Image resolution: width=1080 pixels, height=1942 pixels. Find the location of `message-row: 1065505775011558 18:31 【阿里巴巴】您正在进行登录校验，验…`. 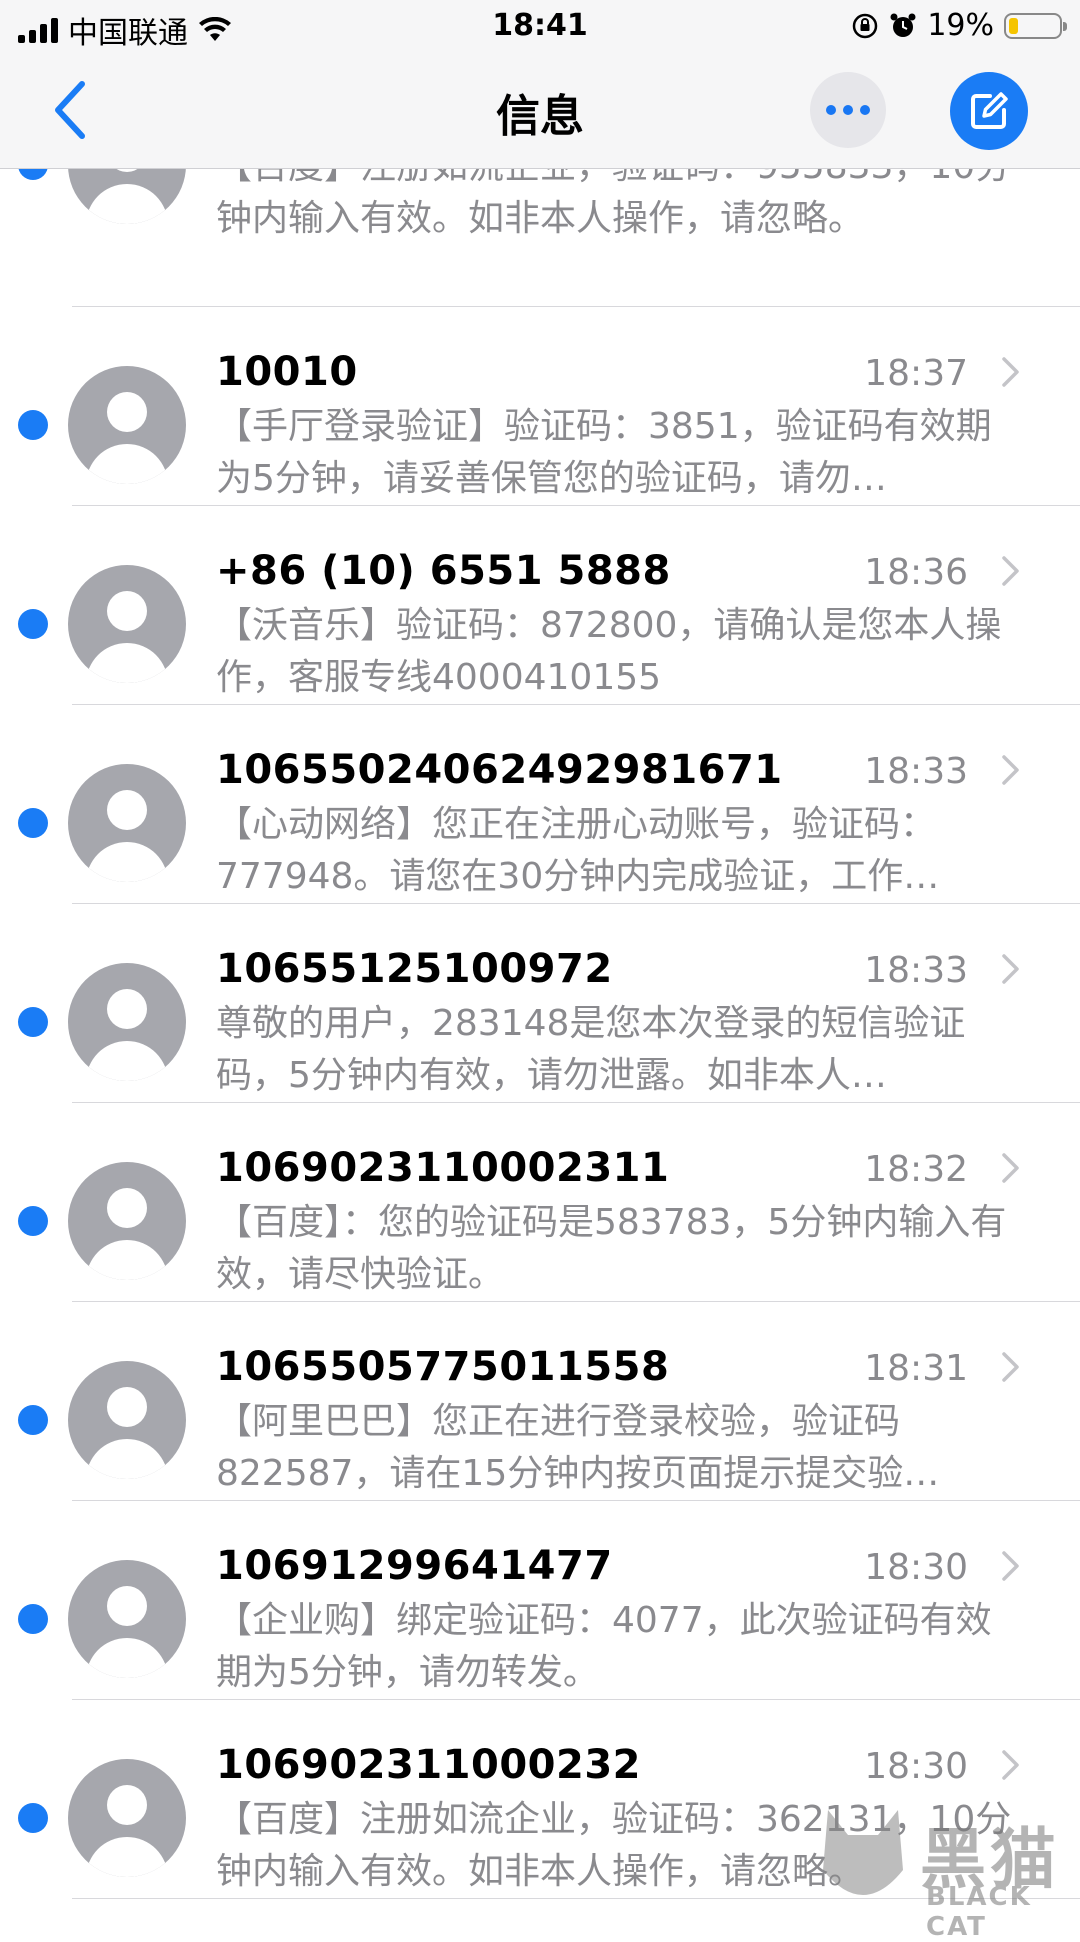

message-row: 1065505775011558 18:31 【阿里巴巴】您正在进行登录校验，验… is located at coordinates (540, 1401).